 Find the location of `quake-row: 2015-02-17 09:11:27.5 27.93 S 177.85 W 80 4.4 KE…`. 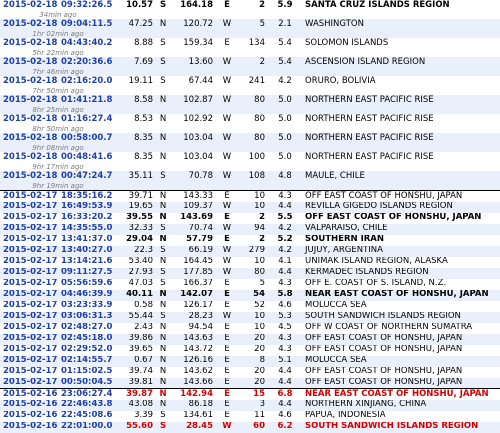

quake-row: 2015-02-17 09:11:27.5 27.93 S 177.85 W 80 4.4 KE… is located at coordinates (250, 273).